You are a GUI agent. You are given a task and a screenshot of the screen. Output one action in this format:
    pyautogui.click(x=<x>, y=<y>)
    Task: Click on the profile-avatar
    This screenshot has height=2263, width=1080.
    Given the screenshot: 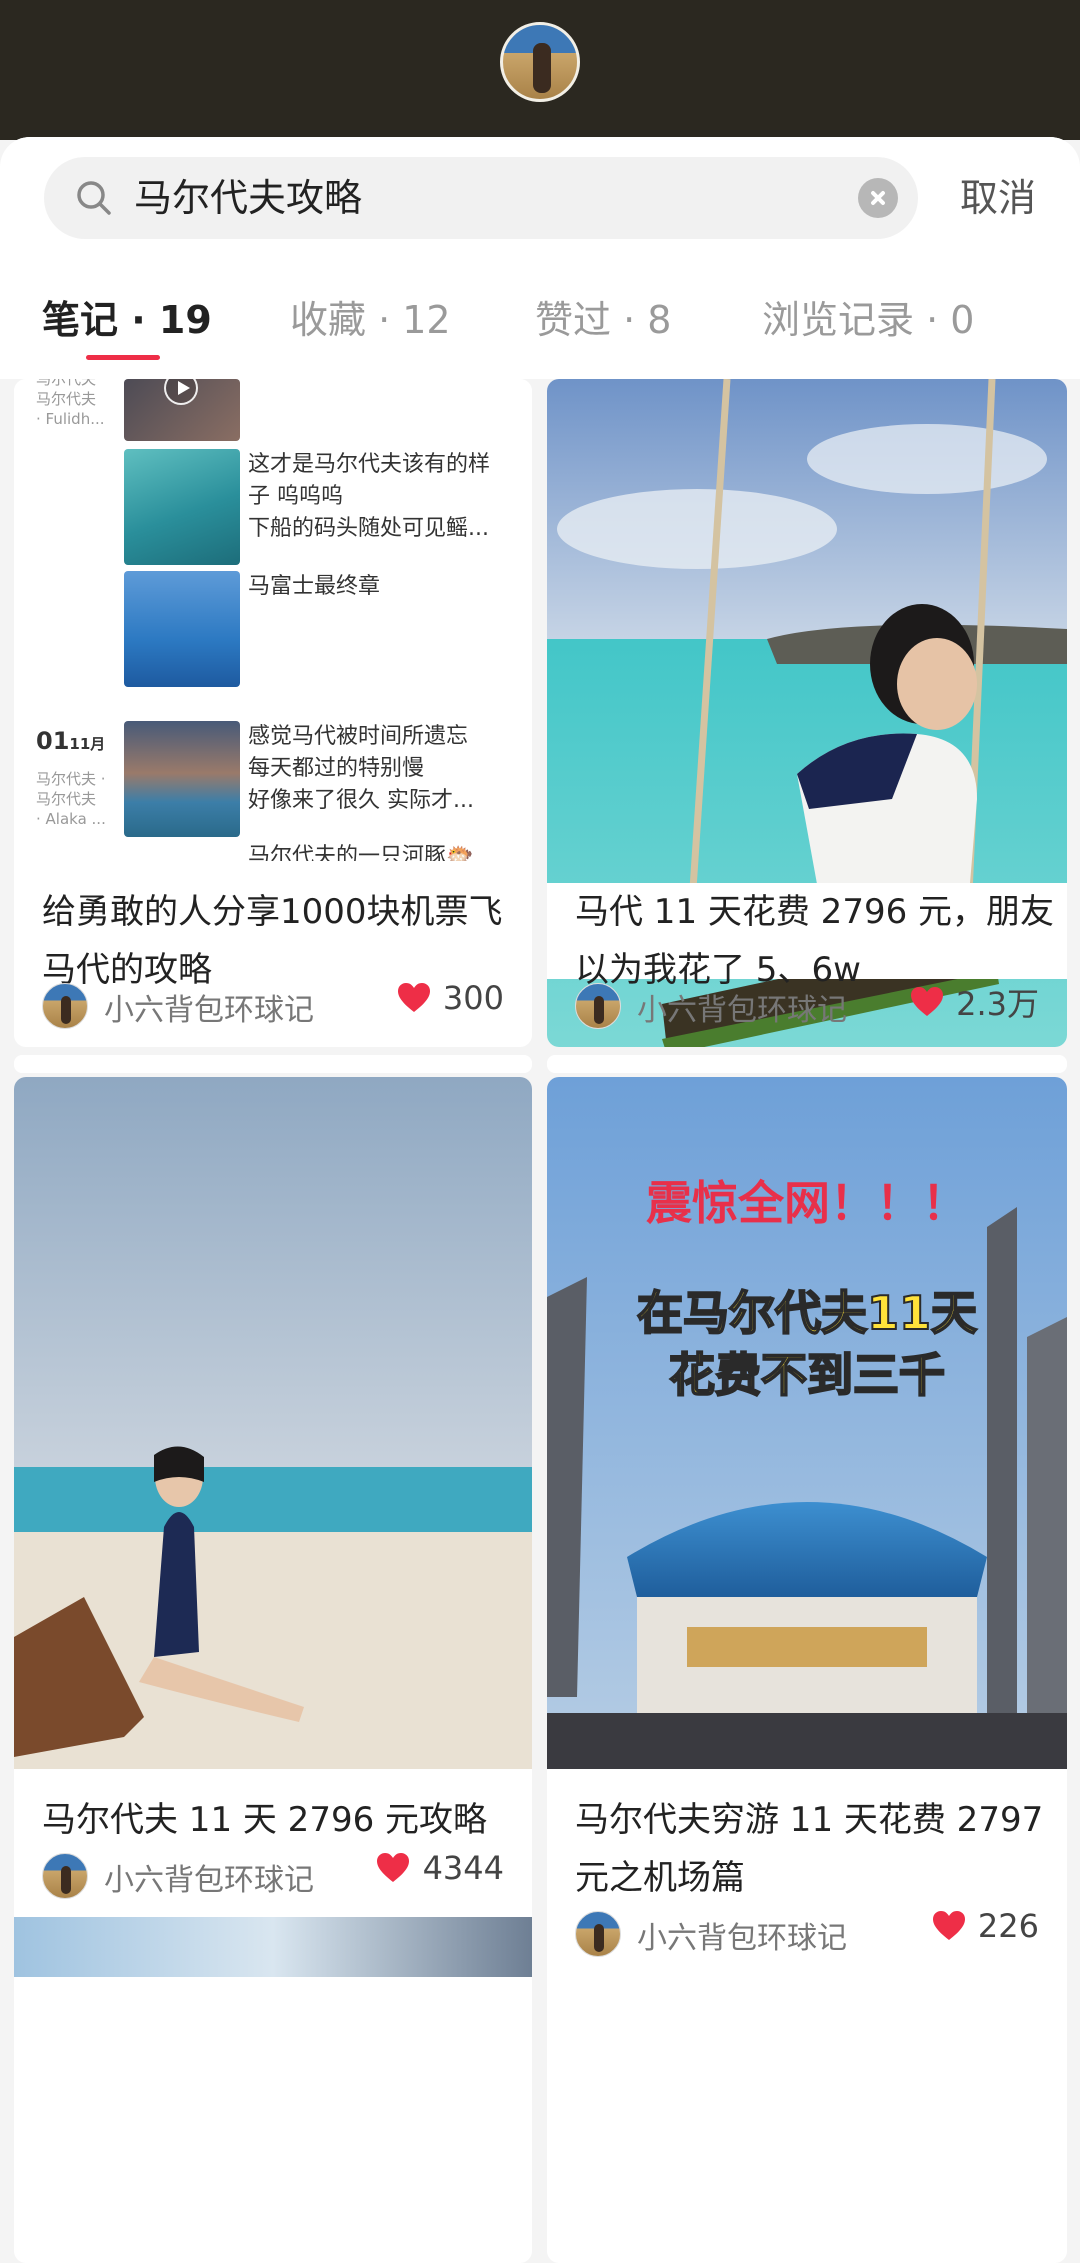 What is the action you would take?
    pyautogui.click(x=540, y=62)
    